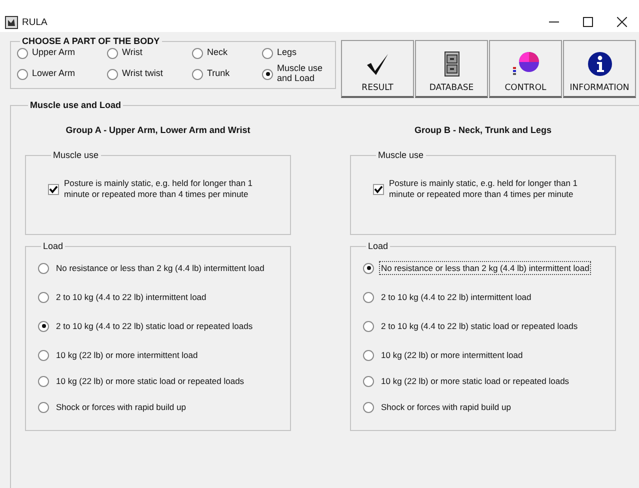 Image resolution: width=639 pixels, height=488 pixels. Describe the element at coordinates (11, 22) in the screenshot. I see `app-icon` at that location.